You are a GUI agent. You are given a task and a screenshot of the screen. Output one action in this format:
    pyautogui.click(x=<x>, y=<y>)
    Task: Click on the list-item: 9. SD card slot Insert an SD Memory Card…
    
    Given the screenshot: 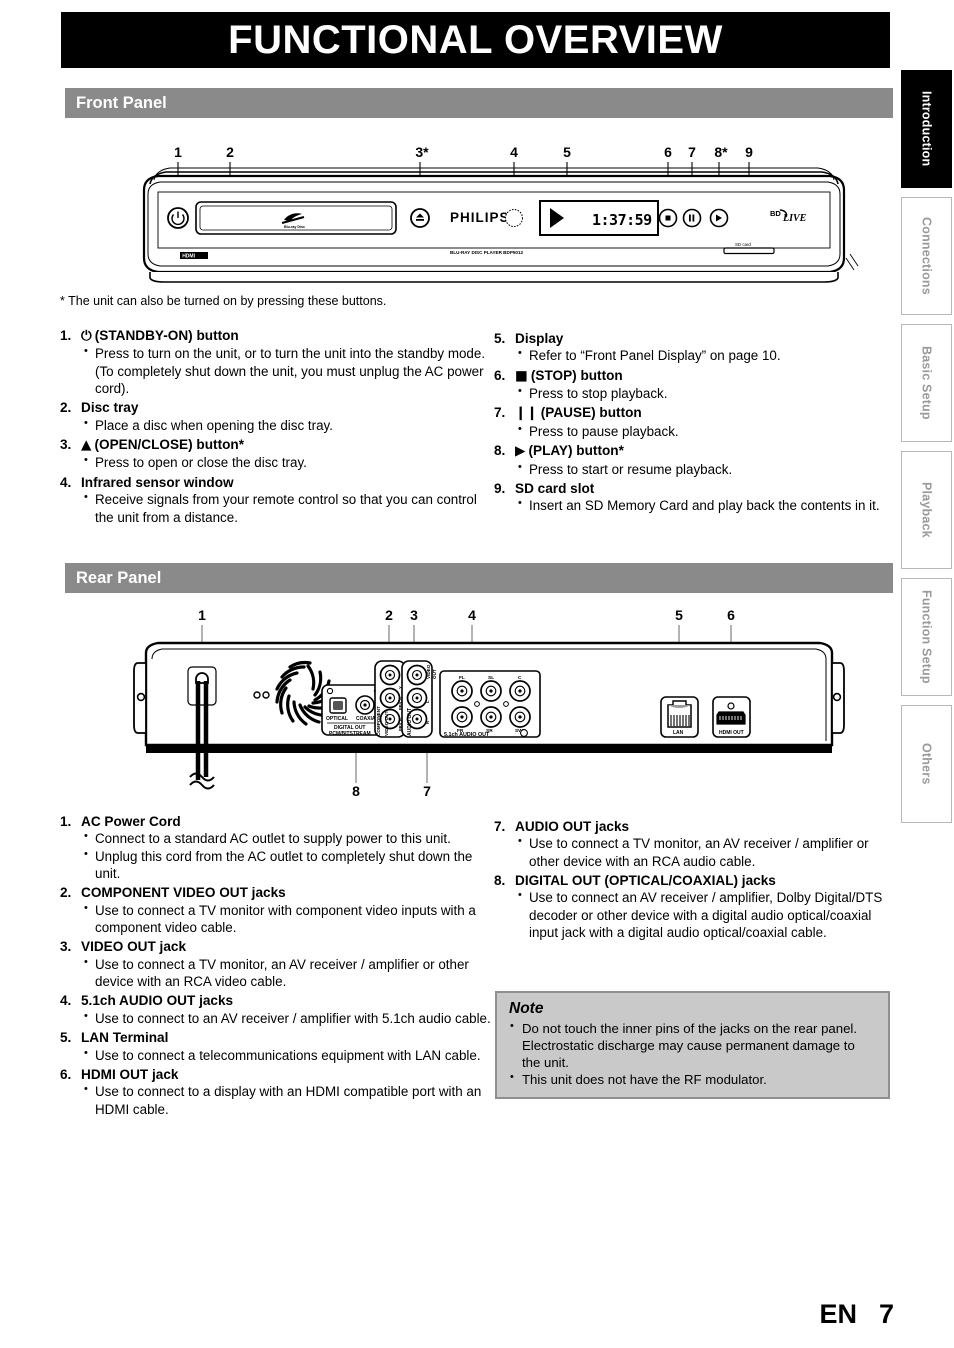 What is the action you would take?
    pyautogui.click(x=694, y=497)
    